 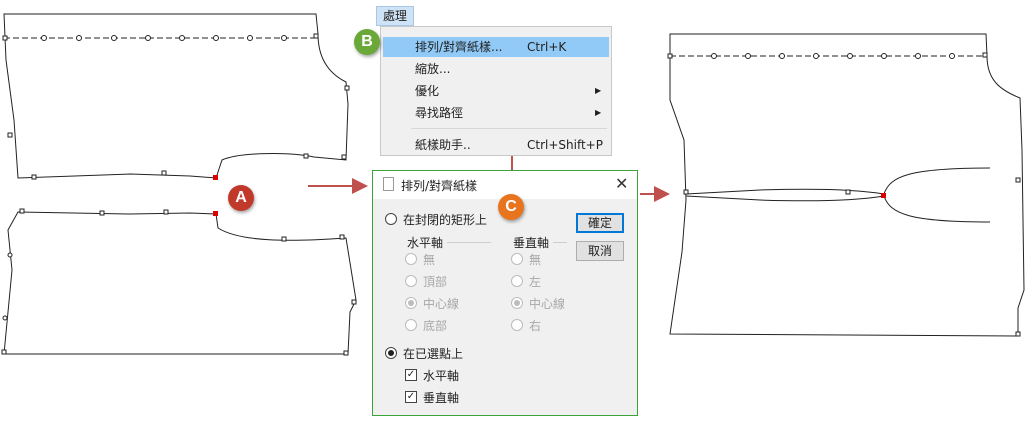 I want to click on menu-item-label: 紙樣助手.., so click(x=443, y=145).